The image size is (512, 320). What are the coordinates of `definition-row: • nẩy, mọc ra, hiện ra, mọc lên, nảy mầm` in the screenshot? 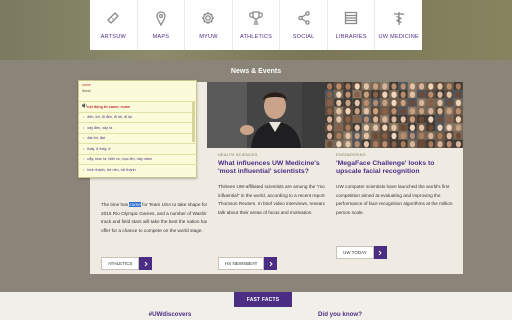 It's located at (138, 159).